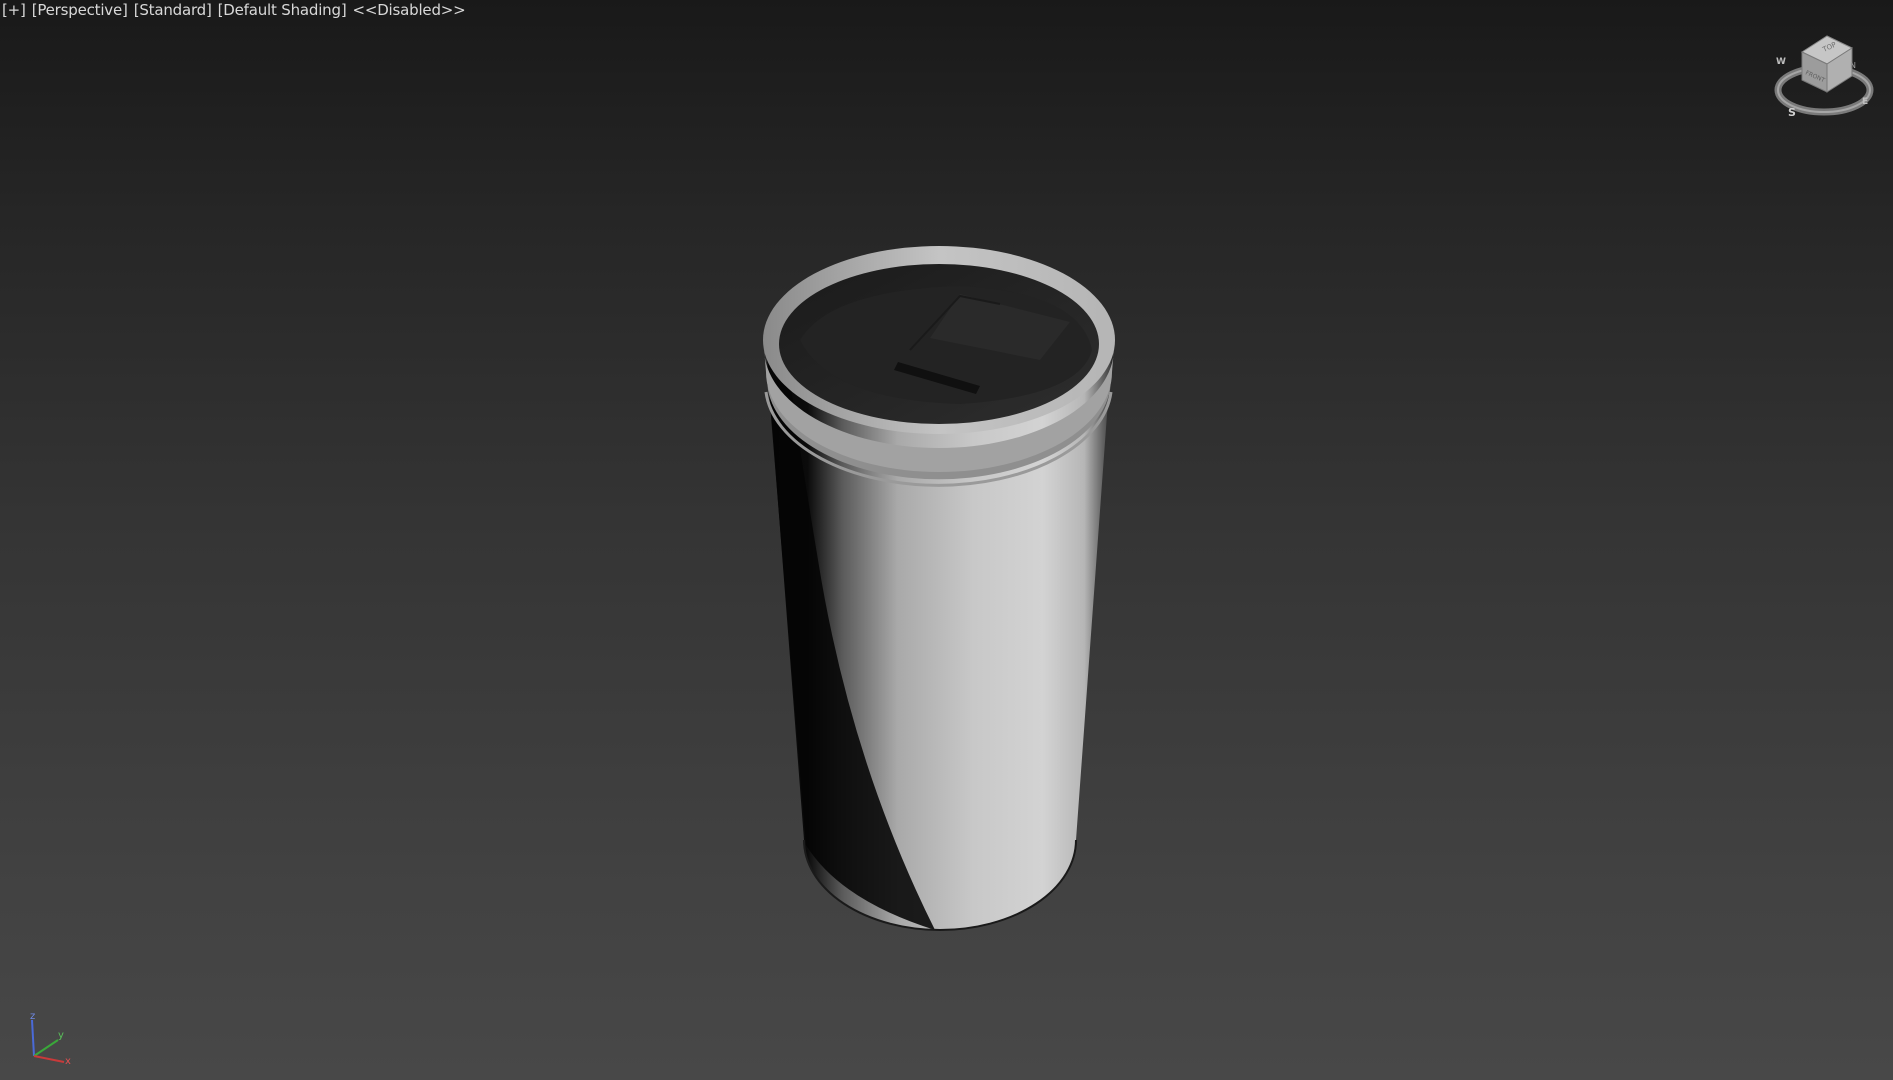 Image resolution: width=1893 pixels, height=1080 pixels. Describe the element at coordinates (61, 1035) in the screenshot. I see `axis-y-label: y` at that location.